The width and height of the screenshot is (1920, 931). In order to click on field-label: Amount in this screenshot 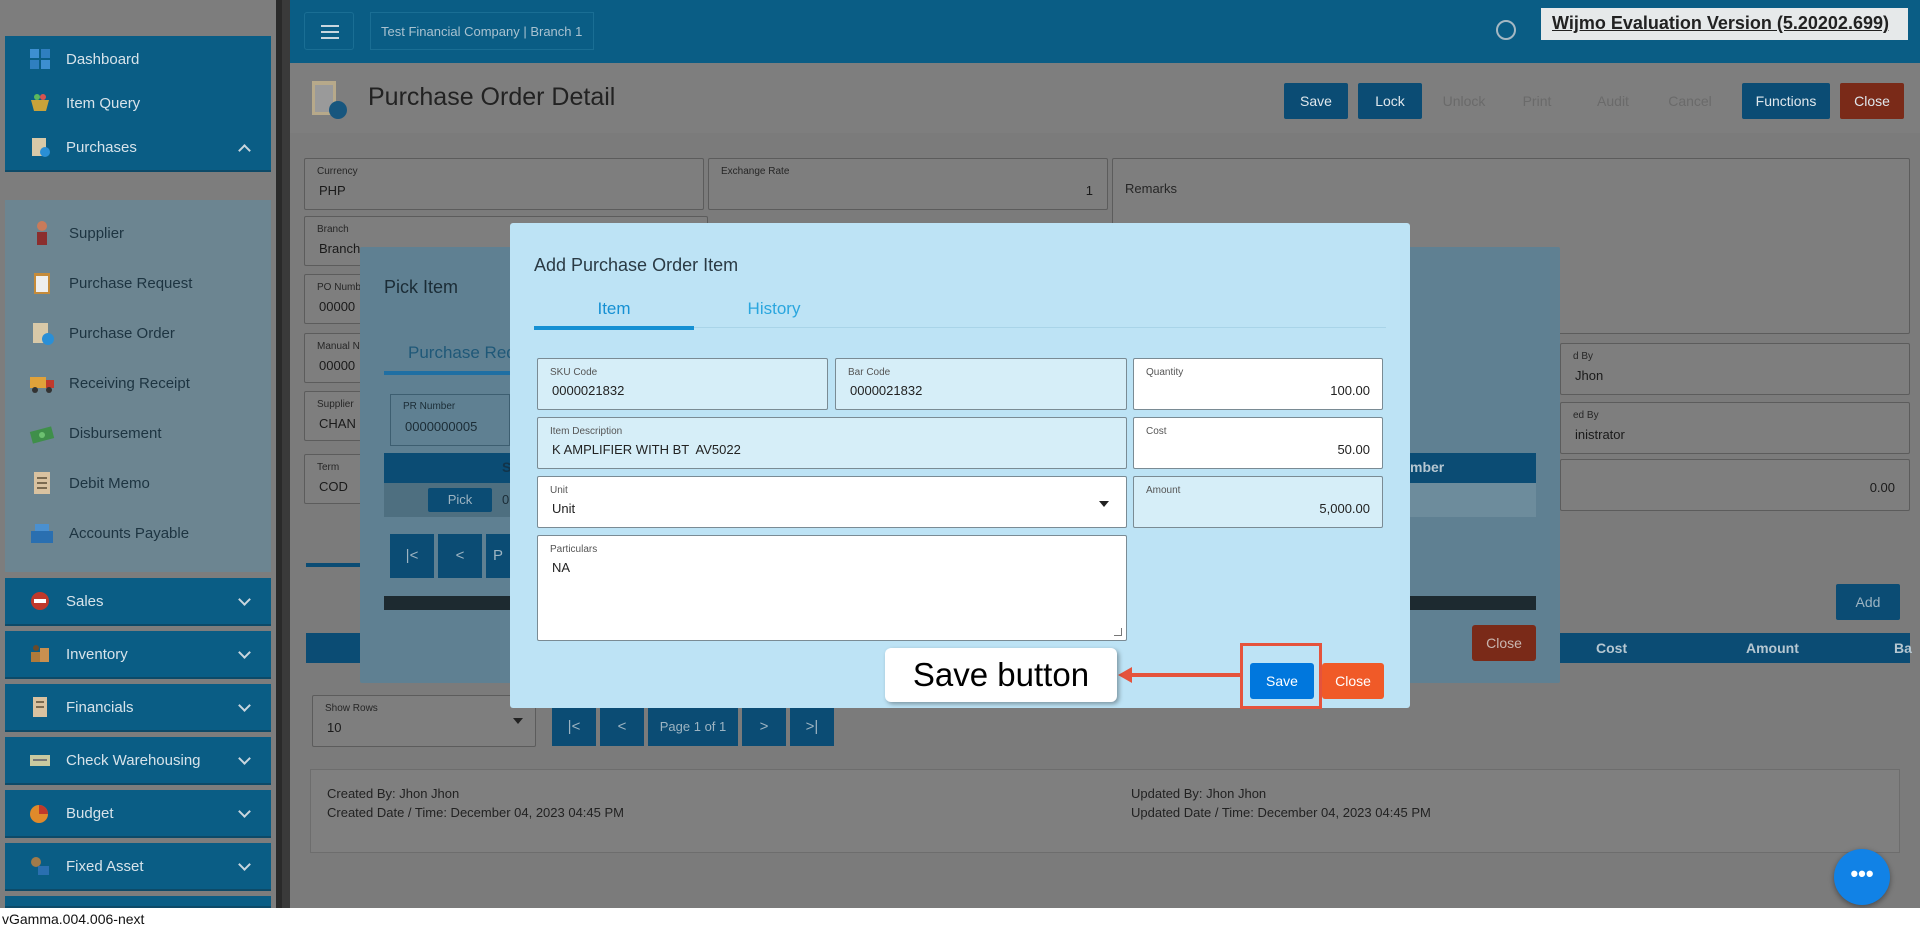, I will do `click(1163, 490)`.